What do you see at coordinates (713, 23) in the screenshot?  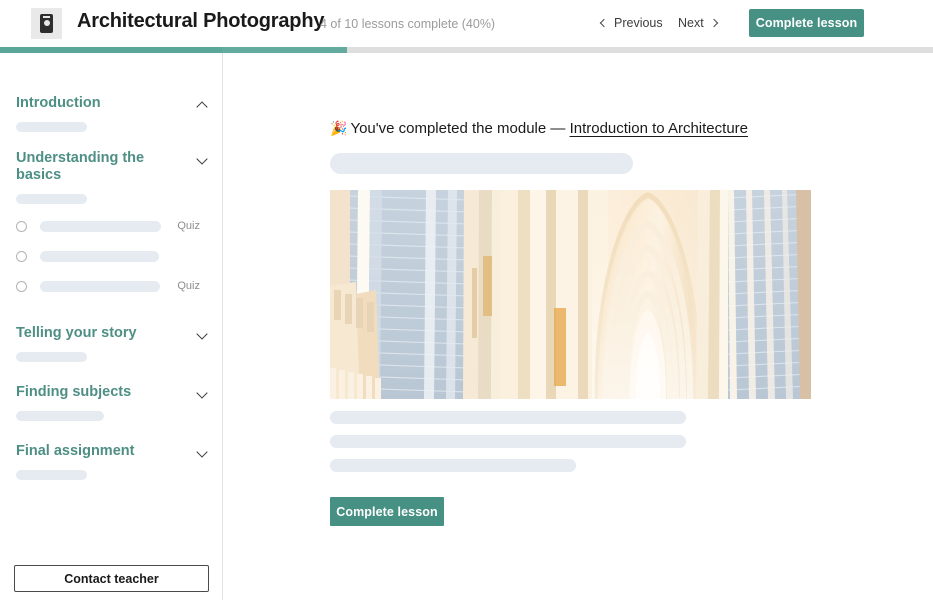 I see `chevron-right-icon` at bounding box center [713, 23].